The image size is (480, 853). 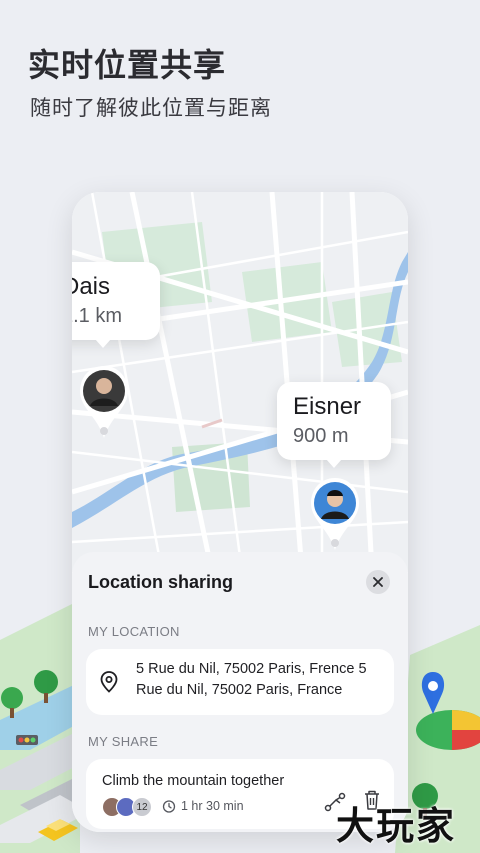 I want to click on share-title: Climb the mountain together, so click(x=193, y=781).